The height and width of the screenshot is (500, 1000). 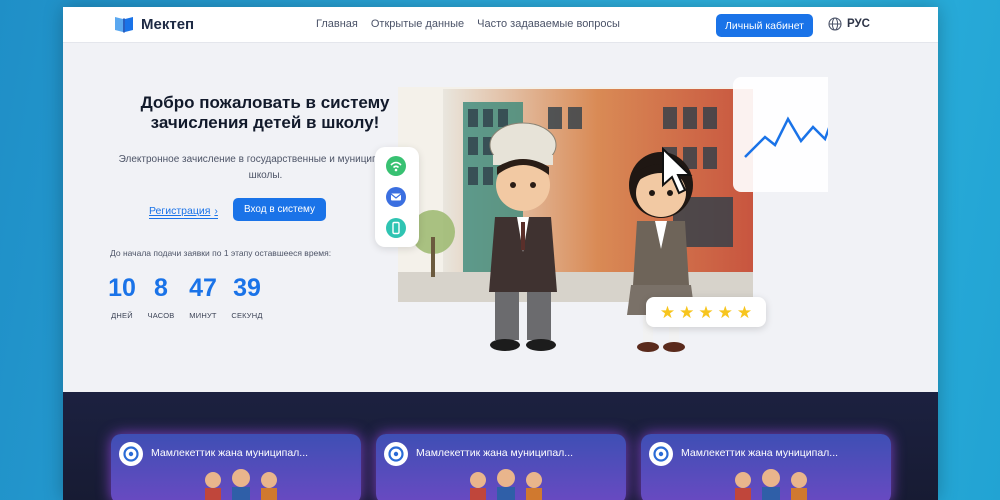 What do you see at coordinates (396, 228) in the screenshot?
I see `phone-icon` at bounding box center [396, 228].